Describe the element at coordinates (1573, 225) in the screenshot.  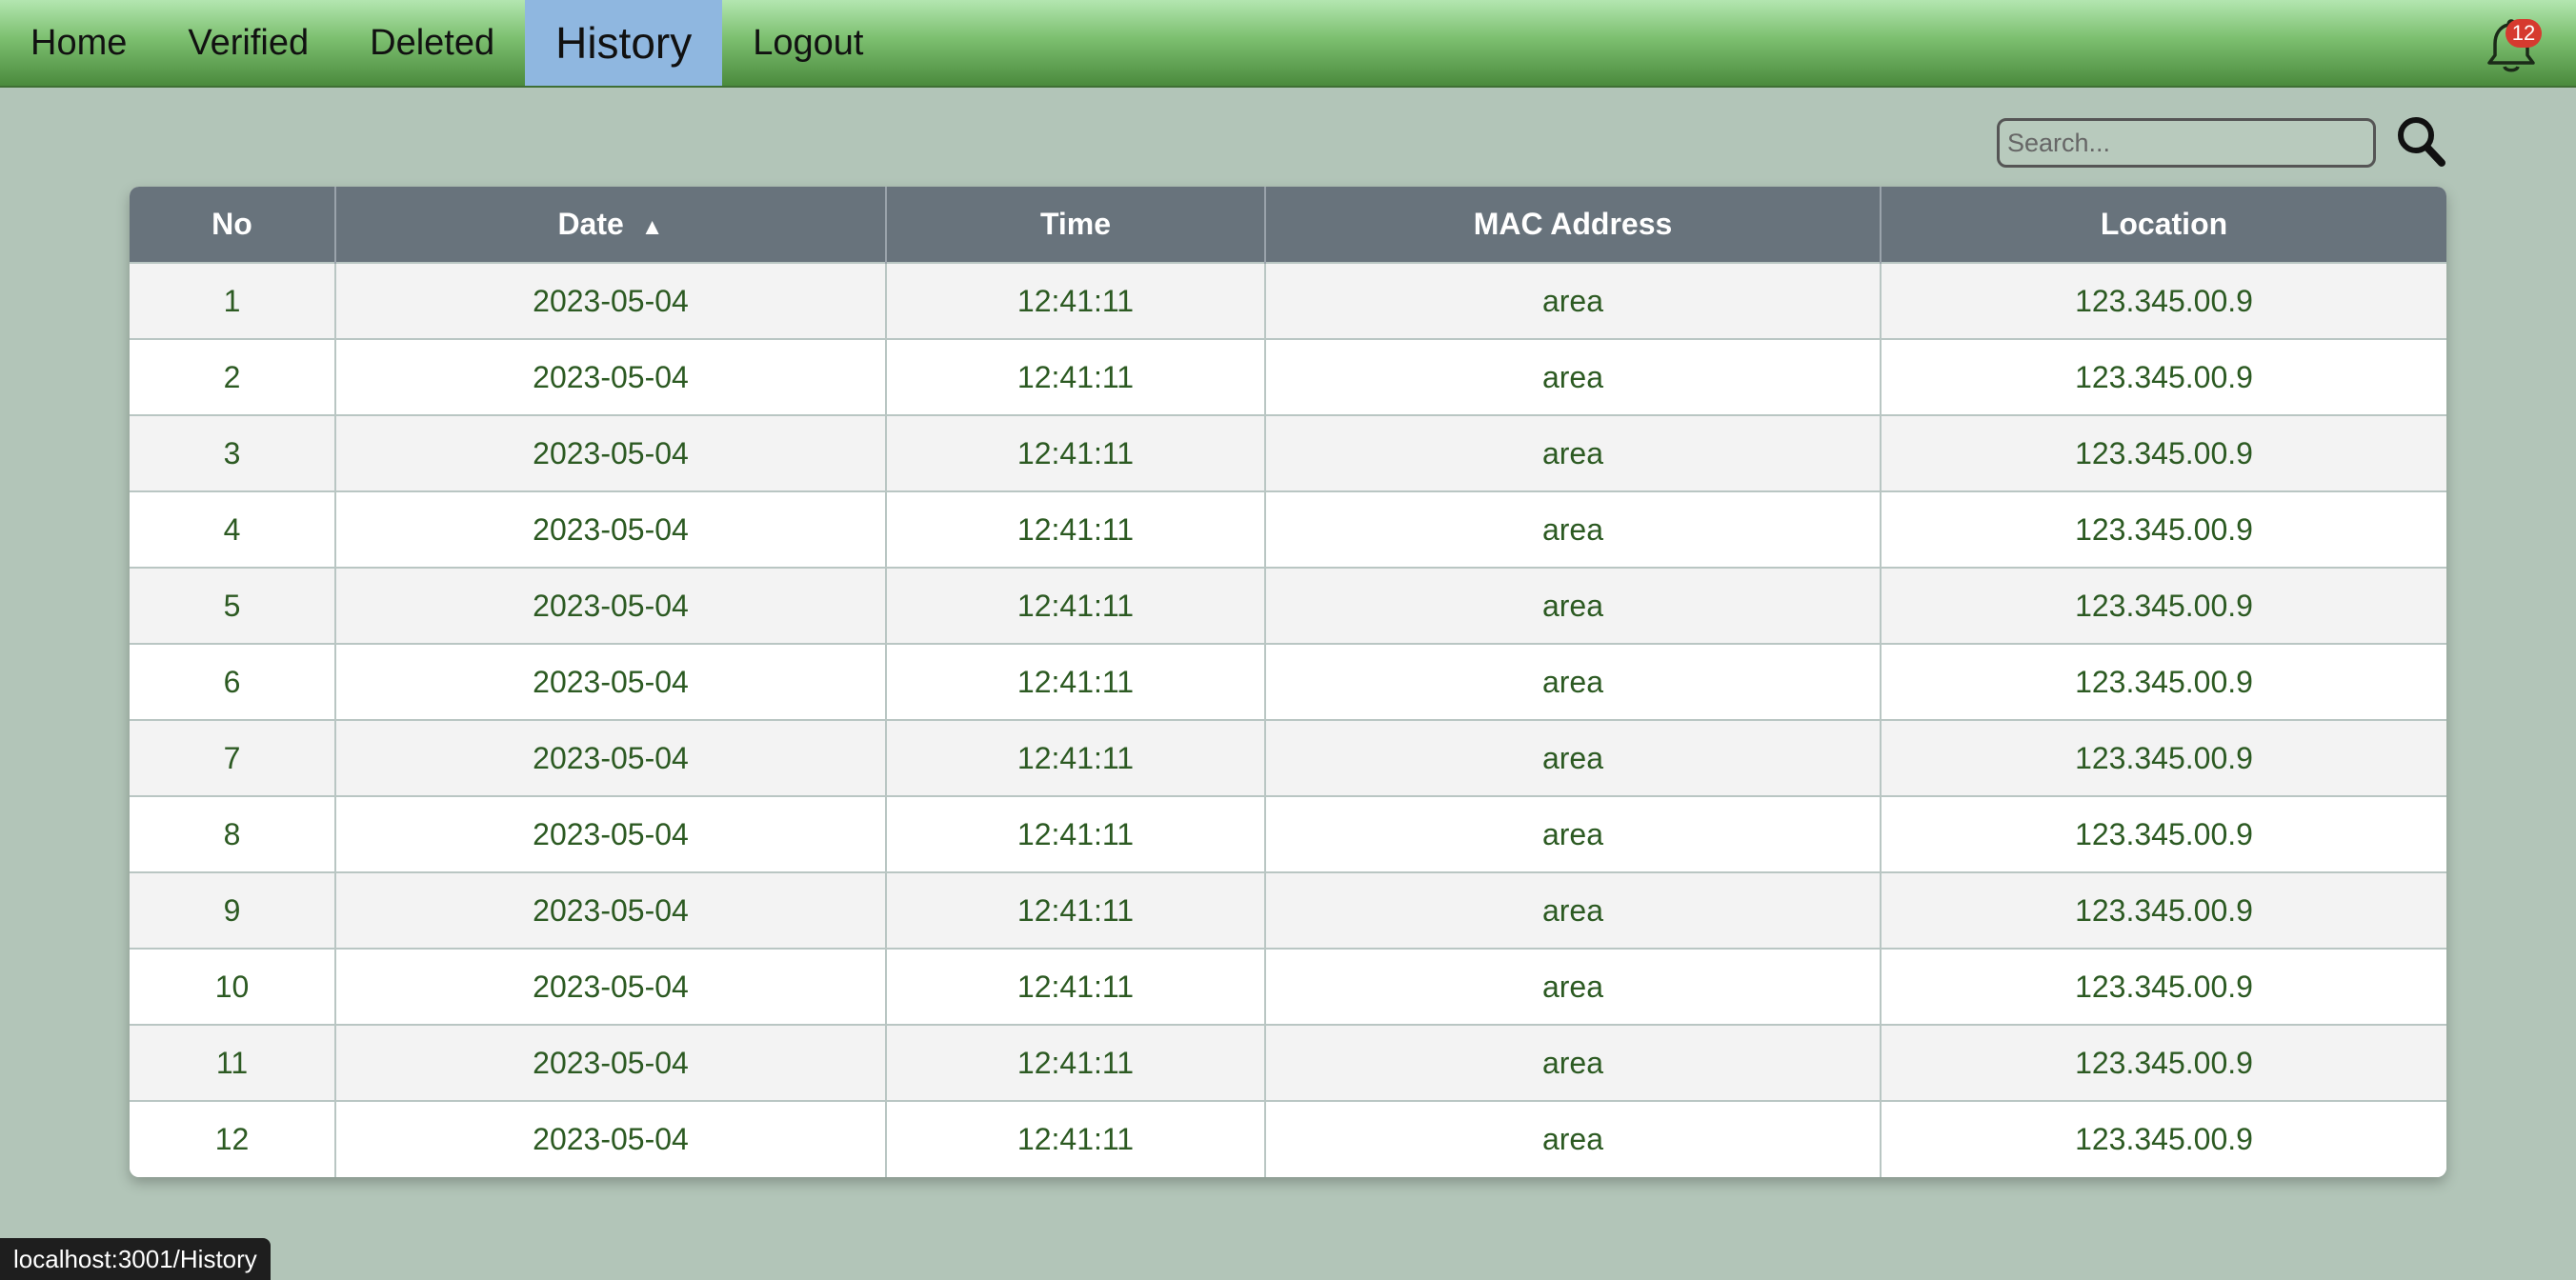
I see `column-header-mac-address: MAC Address` at that location.